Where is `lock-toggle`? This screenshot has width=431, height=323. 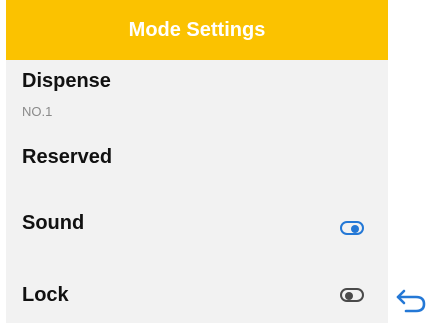 lock-toggle is located at coordinates (352, 295).